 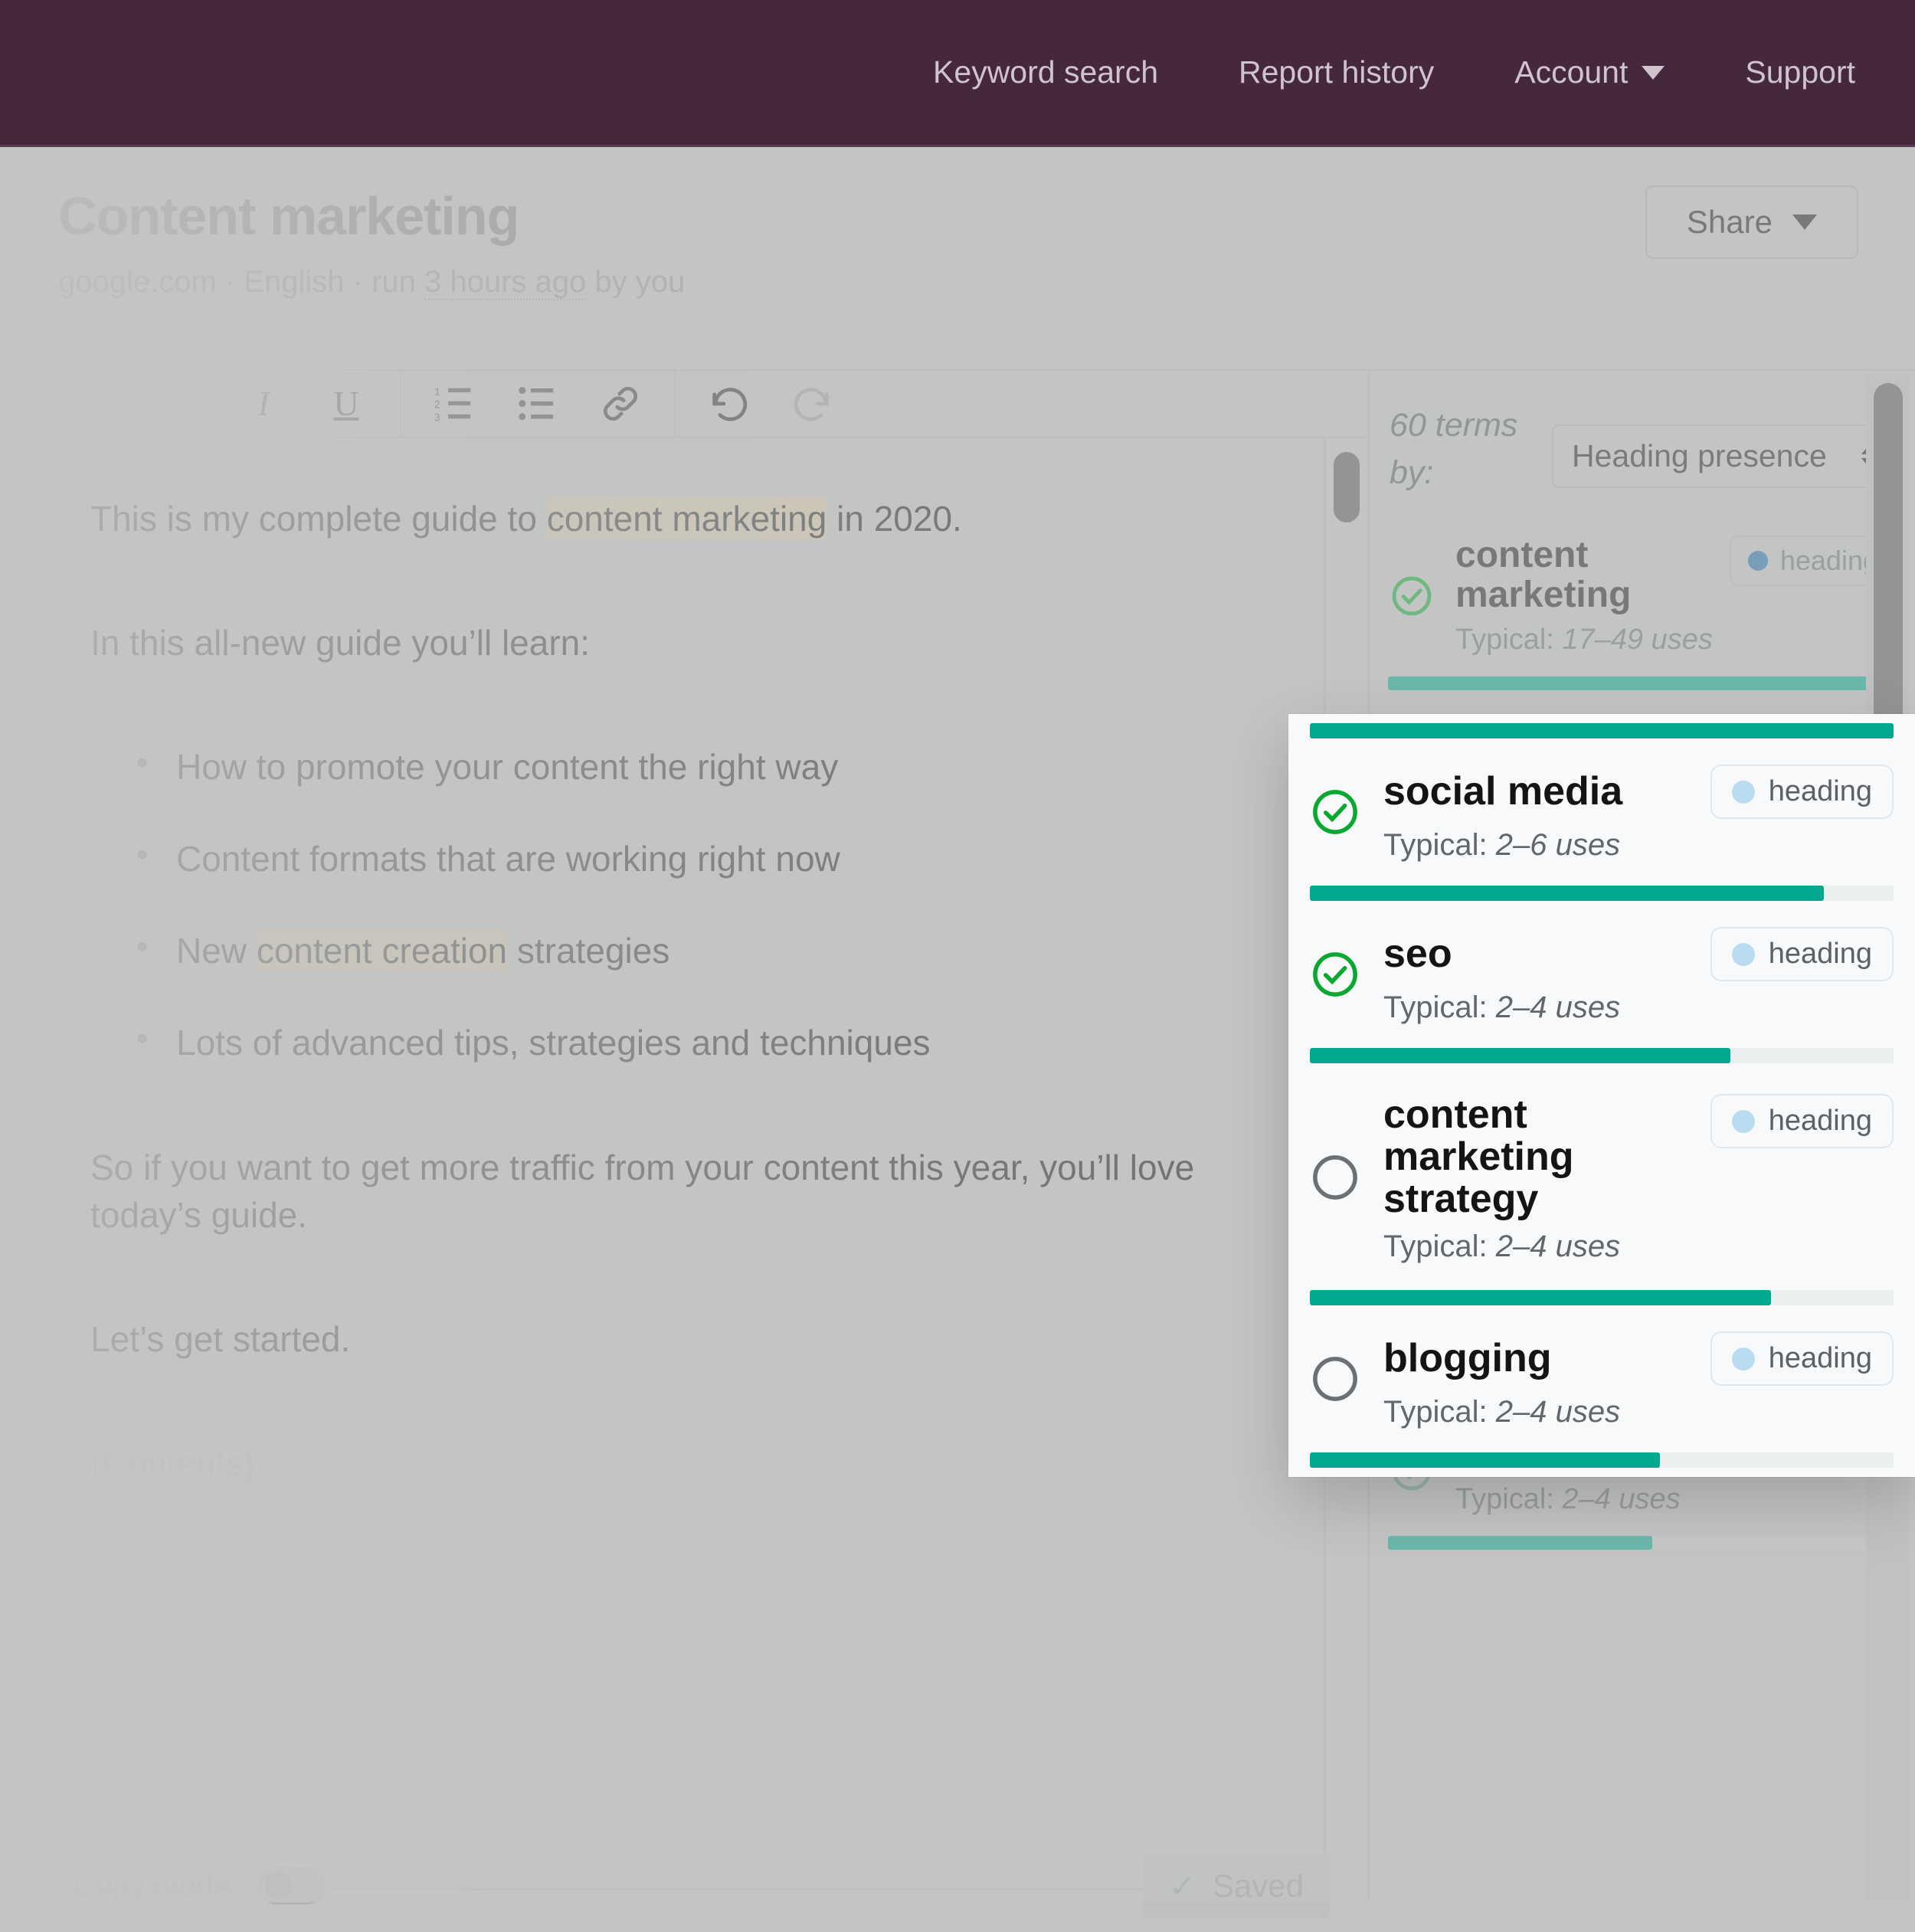 What do you see at coordinates (241, 282) in the screenshot?
I see `meta-prefix: google.com · English · run` at bounding box center [241, 282].